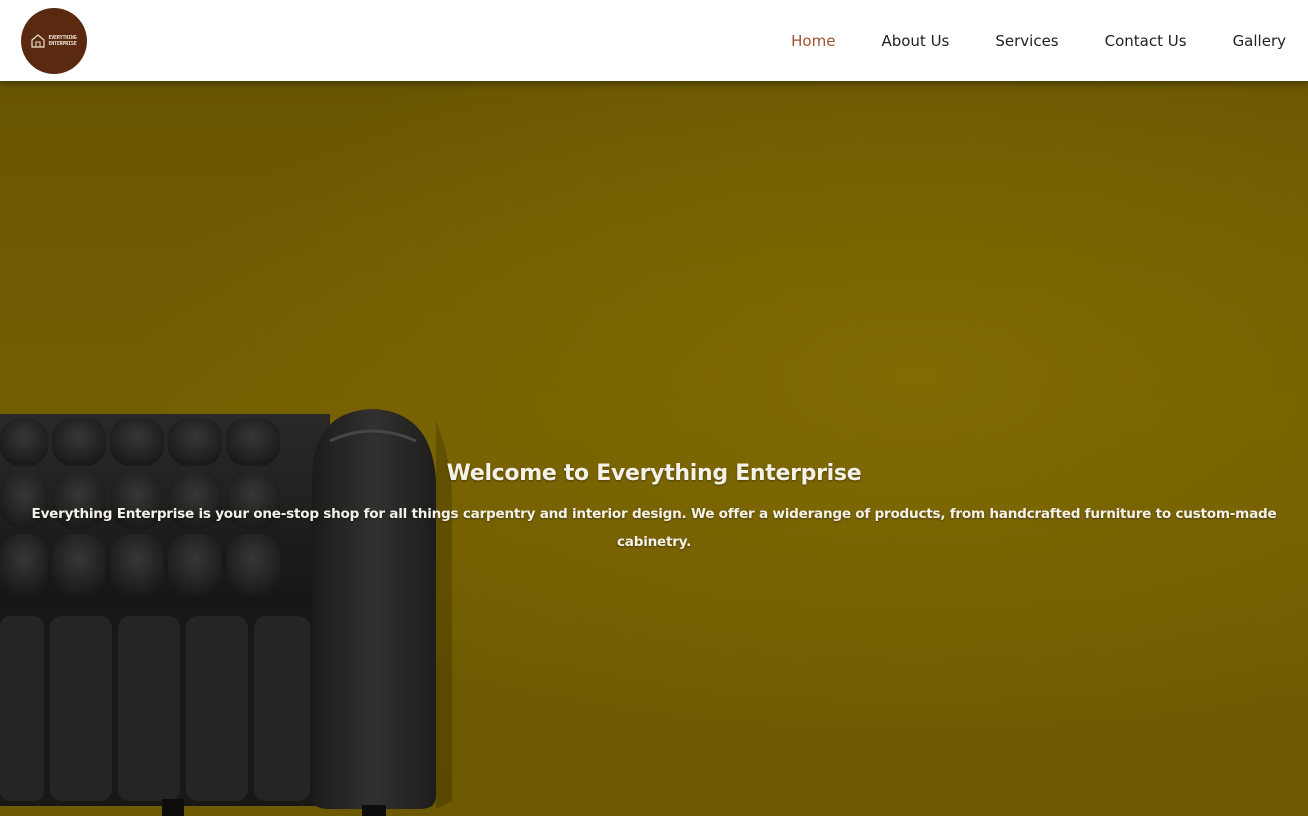  Describe the element at coordinates (1146, 41) in the screenshot. I see `nav-contact-link: Contact Us` at that location.